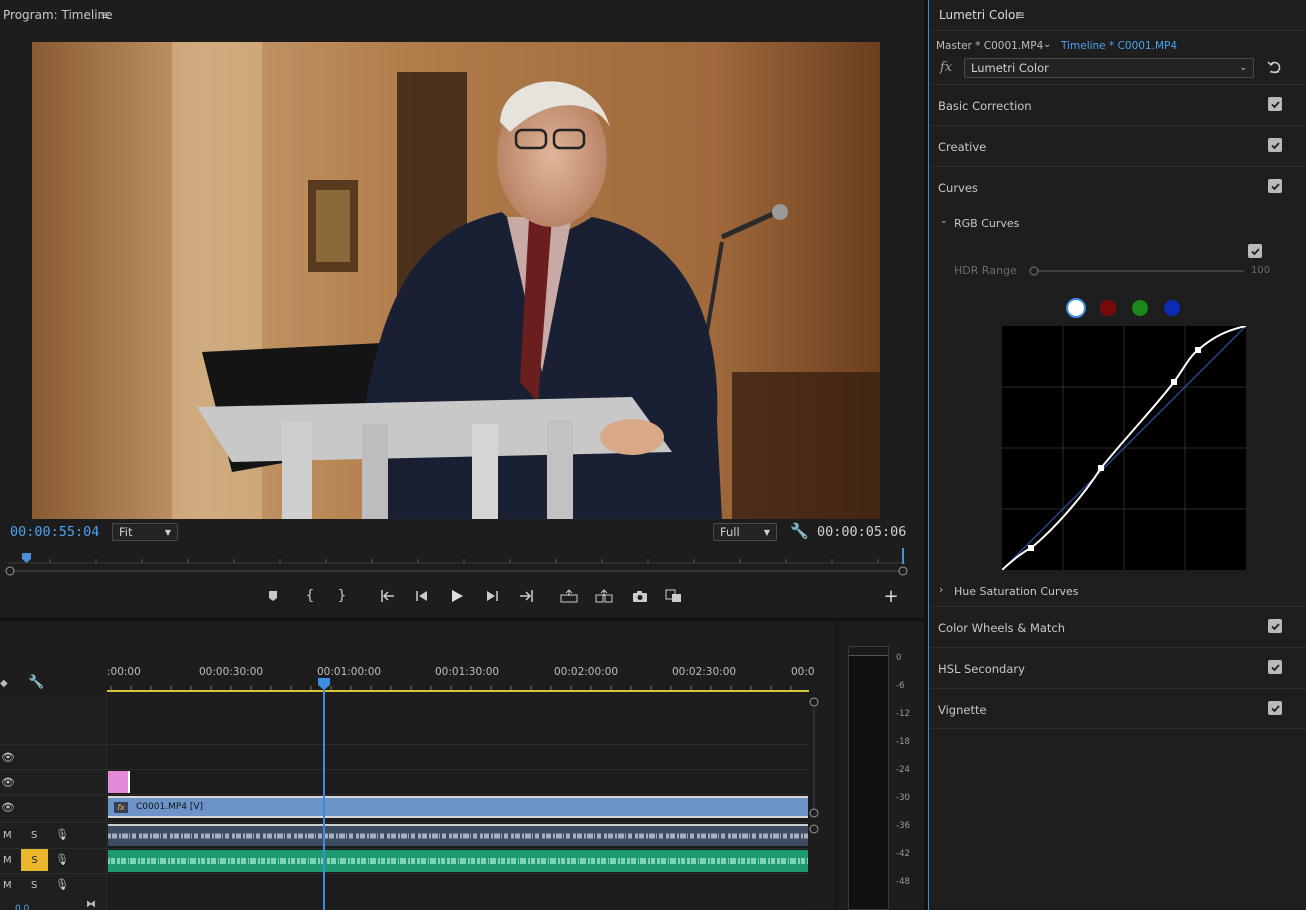 This screenshot has height=910, width=1306. What do you see at coordinates (458, 807) in the screenshot?
I see `video-clip: fx C0001.MP4 [V]` at bounding box center [458, 807].